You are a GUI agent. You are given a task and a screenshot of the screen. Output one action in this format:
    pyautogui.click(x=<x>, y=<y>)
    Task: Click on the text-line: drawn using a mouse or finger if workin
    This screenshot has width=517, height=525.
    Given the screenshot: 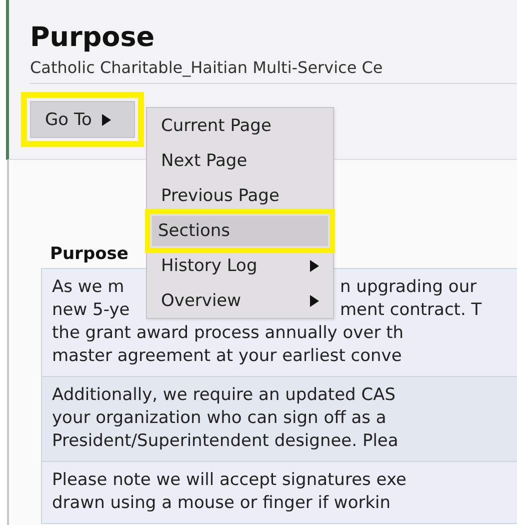 What is the action you would take?
    pyautogui.click(x=221, y=503)
    